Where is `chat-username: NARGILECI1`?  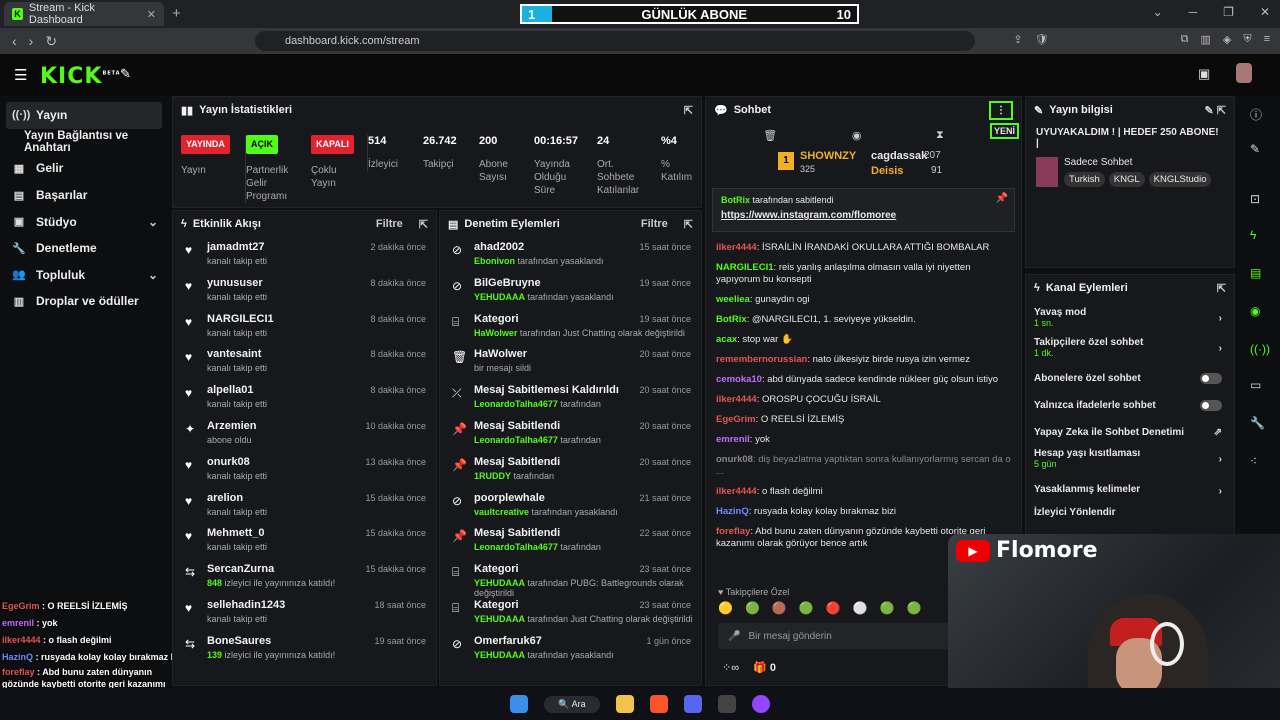 chat-username: NARGILECI1 is located at coordinates (745, 267).